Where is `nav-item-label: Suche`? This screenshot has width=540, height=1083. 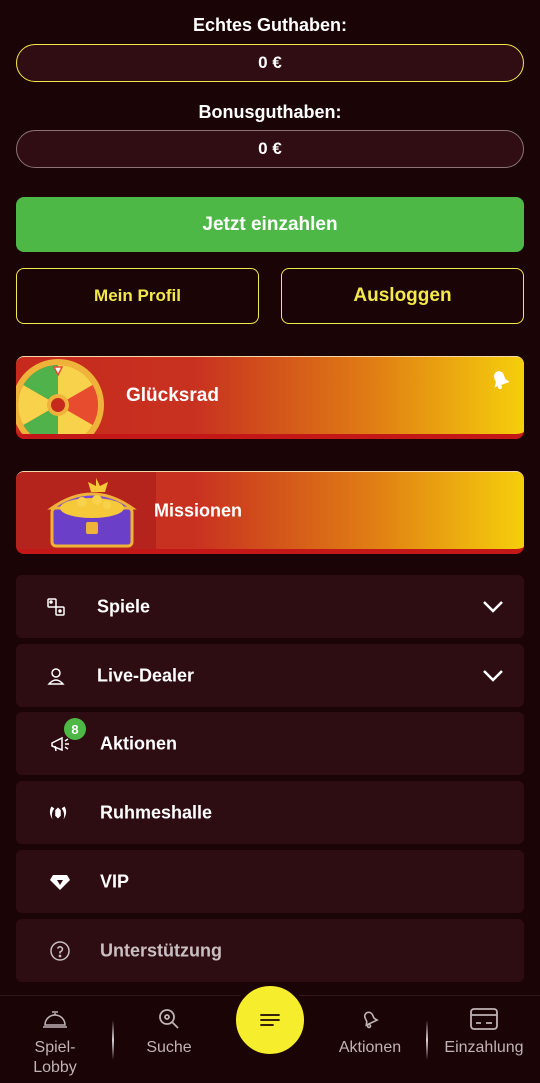
nav-item-label: Suche is located at coordinates (169, 1047).